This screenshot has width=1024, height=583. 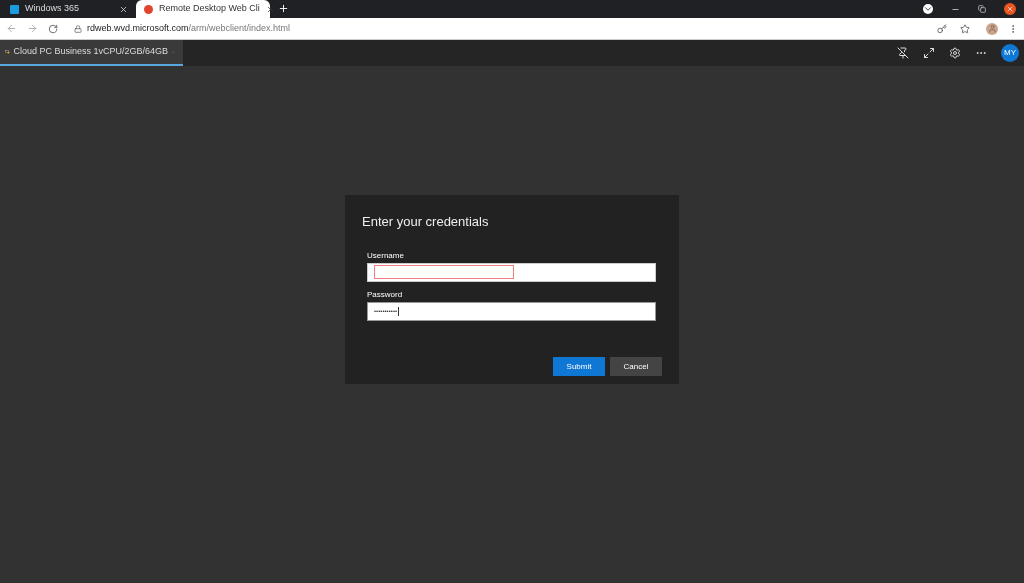 What do you see at coordinates (903, 53) in the screenshot?
I see `unpin-icon` at bounding box center [903, 53].